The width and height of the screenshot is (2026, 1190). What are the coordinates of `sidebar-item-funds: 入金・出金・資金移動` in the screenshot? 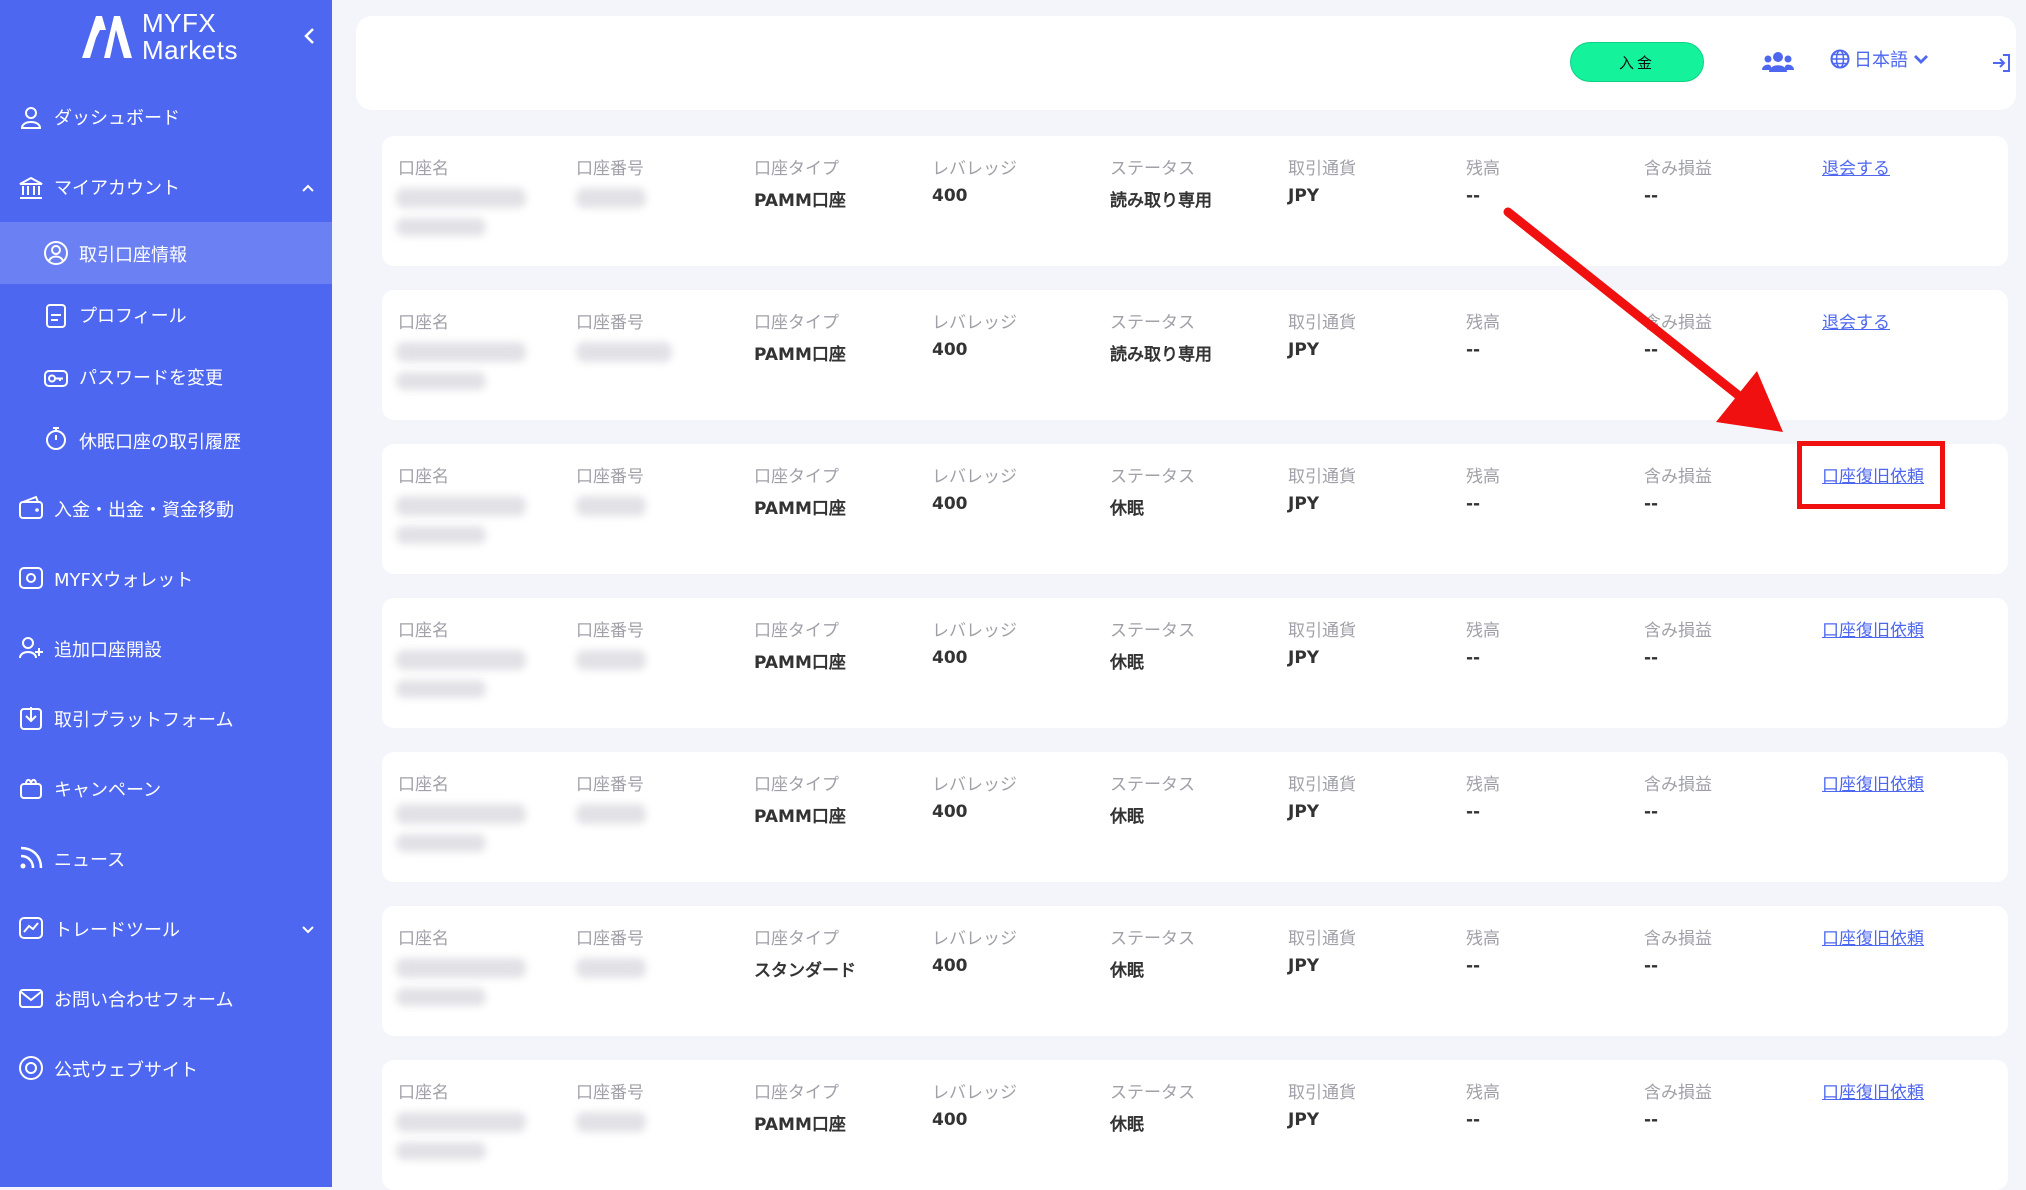 It's located at (166, 508).